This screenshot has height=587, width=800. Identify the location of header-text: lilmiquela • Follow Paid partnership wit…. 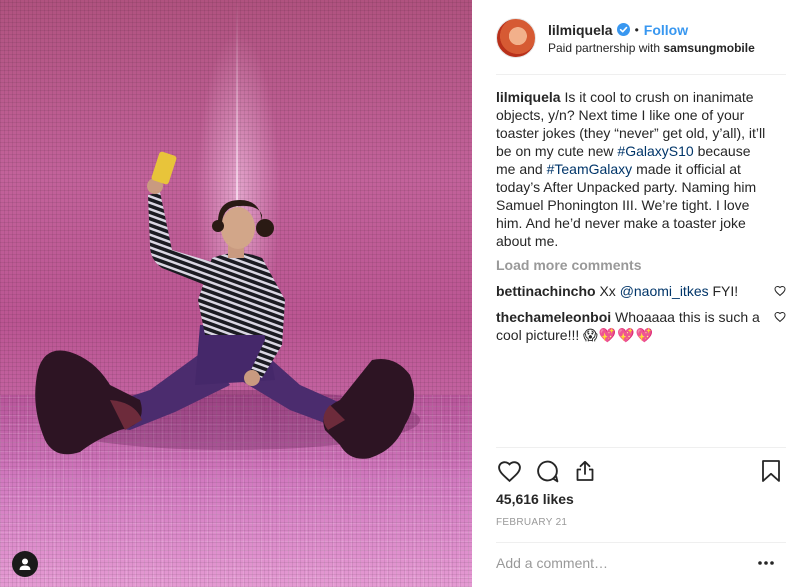
(651, 38).